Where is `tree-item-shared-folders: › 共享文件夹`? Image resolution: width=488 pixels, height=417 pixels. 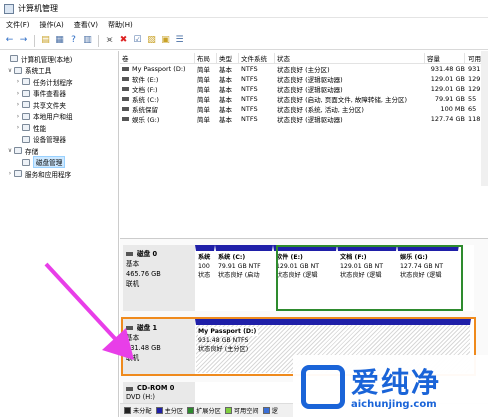
tree-item-shared-folders: › 共享文件夹 is located at coordinates (59, 105).